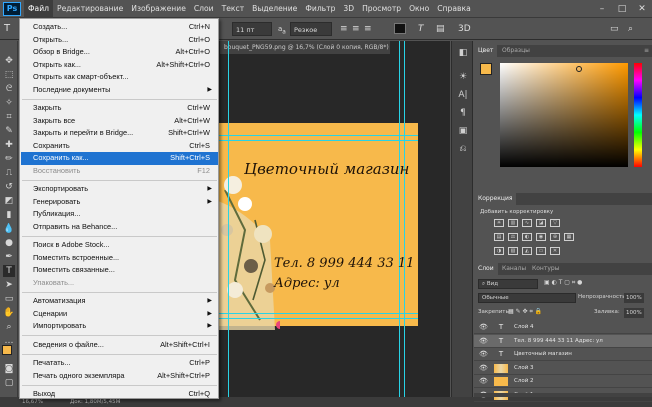 The width and height of the screenshot is (652, 407). What do you see at coordinates (9, 89) in the screenshot?
I see `lasso-tool-icon: ᘓ` at bounding box center [9, 89].